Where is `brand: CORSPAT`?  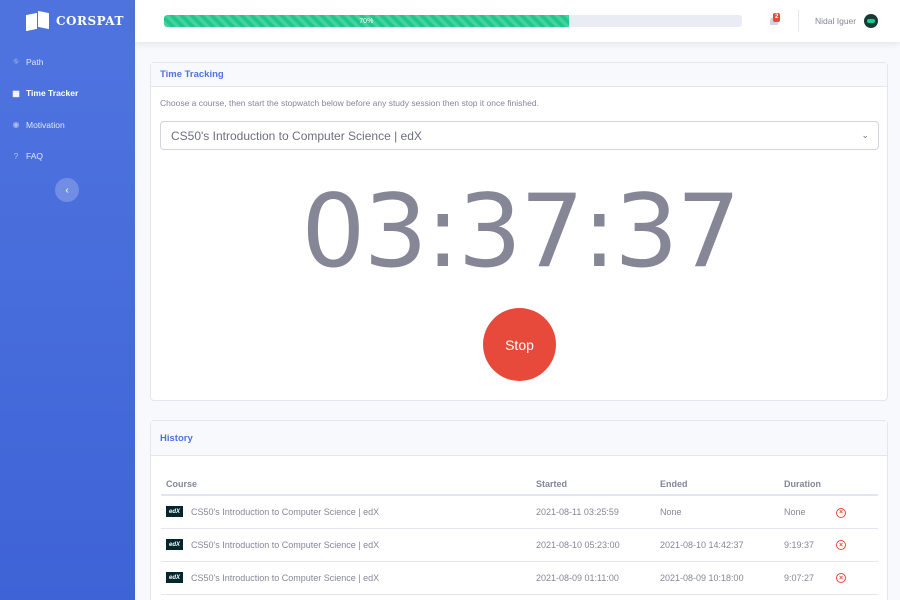 brand: CORSPAT is located at coordinates (67, 21).